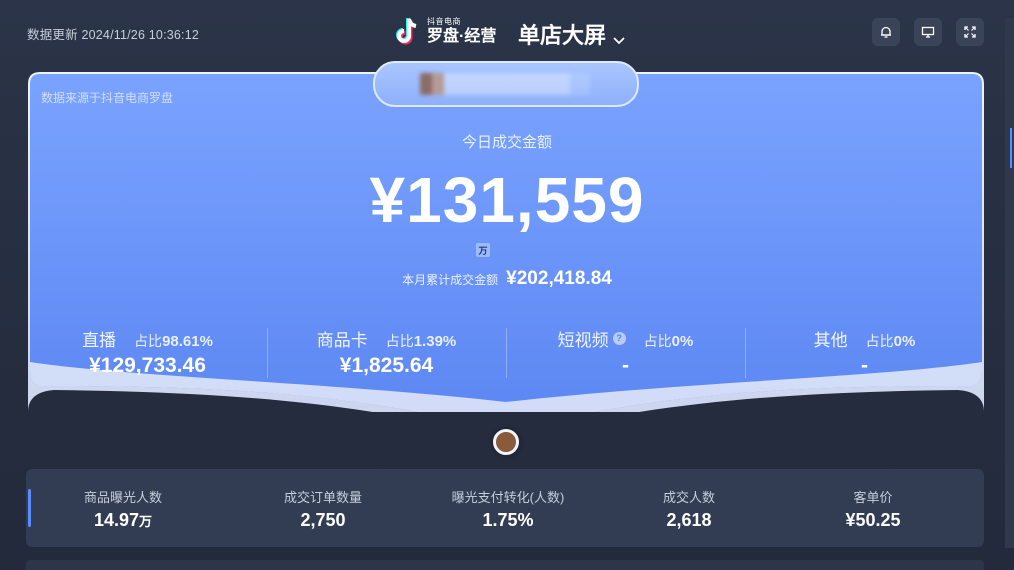 The height and width of the screenshot is (570, 1014). I want to click on shop-name-blurred, so click(505, 84).